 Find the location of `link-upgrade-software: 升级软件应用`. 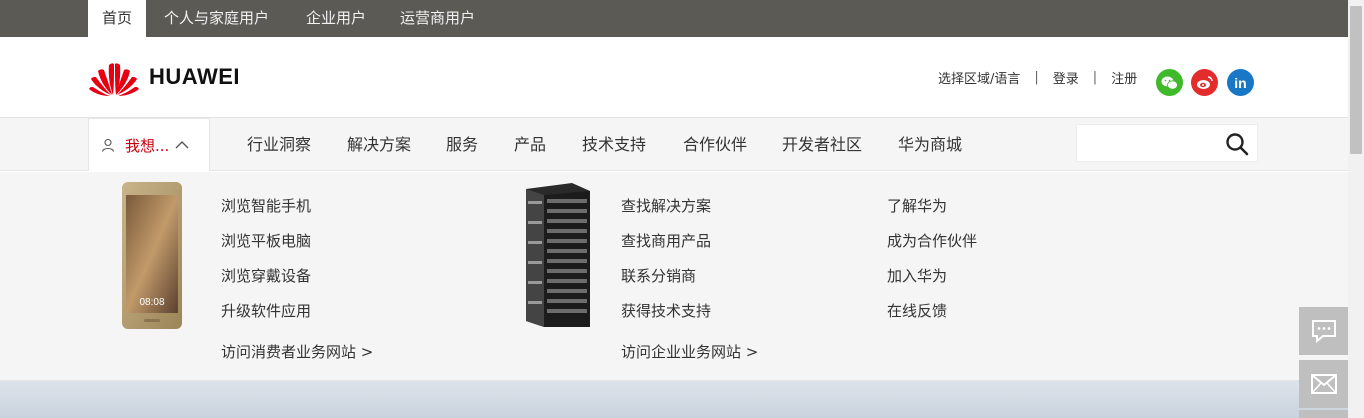

link-upgrade-software: 升级软件应用 is located at coordinates (266, 310).